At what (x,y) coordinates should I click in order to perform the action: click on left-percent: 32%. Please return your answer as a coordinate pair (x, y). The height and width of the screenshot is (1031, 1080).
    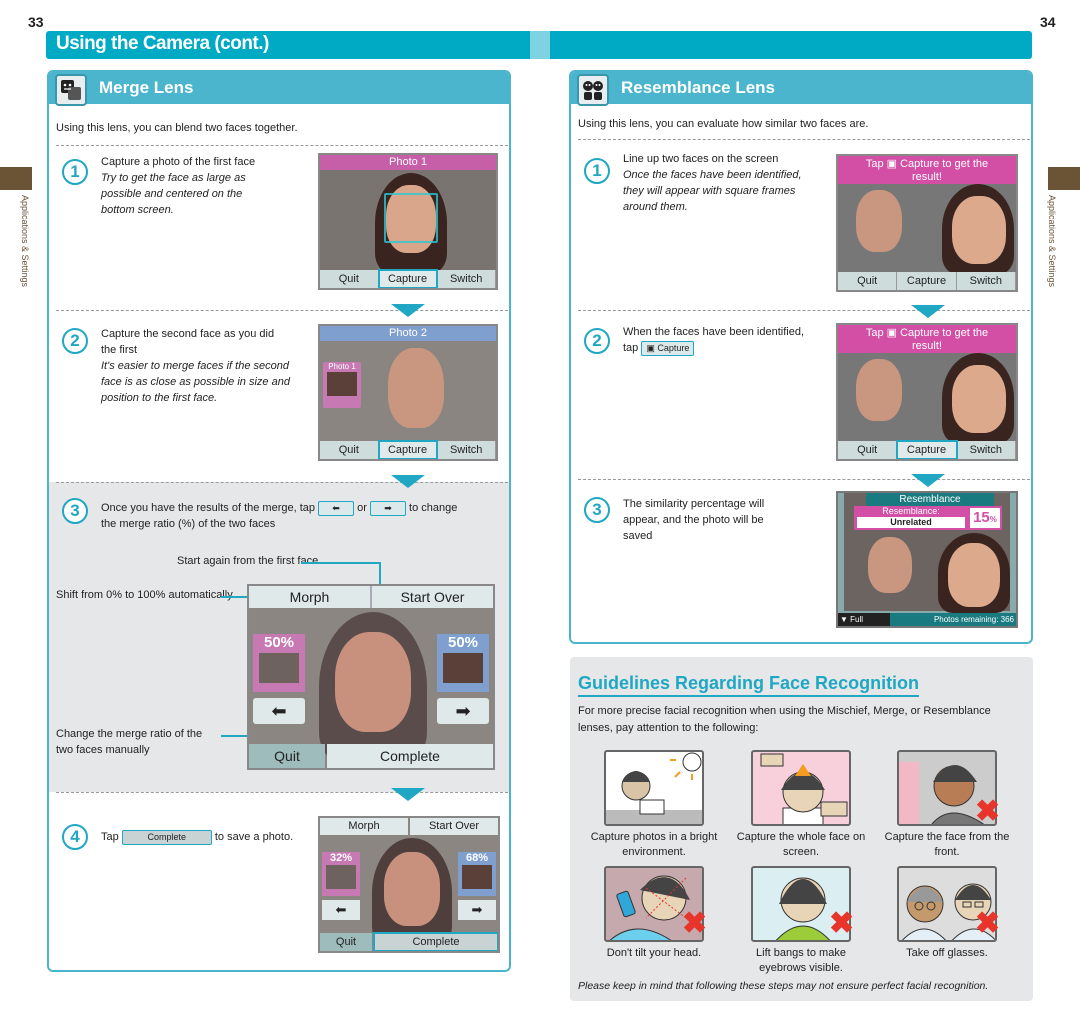
    Looking at the image, I should click on (341, 858).